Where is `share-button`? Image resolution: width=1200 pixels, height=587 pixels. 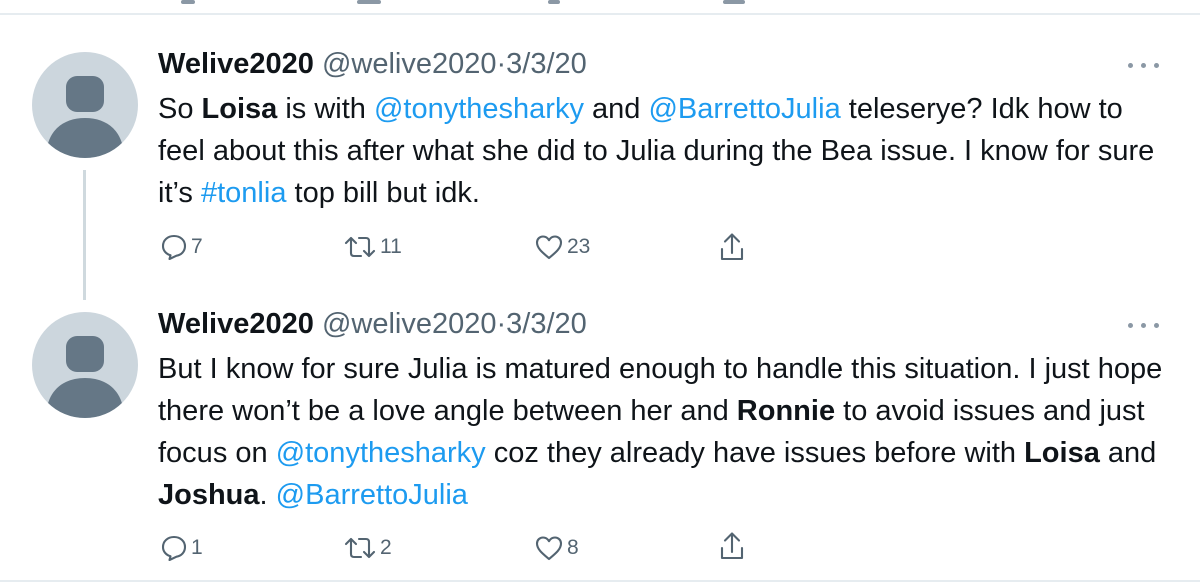
share-button is located at coordinates (732, 546).